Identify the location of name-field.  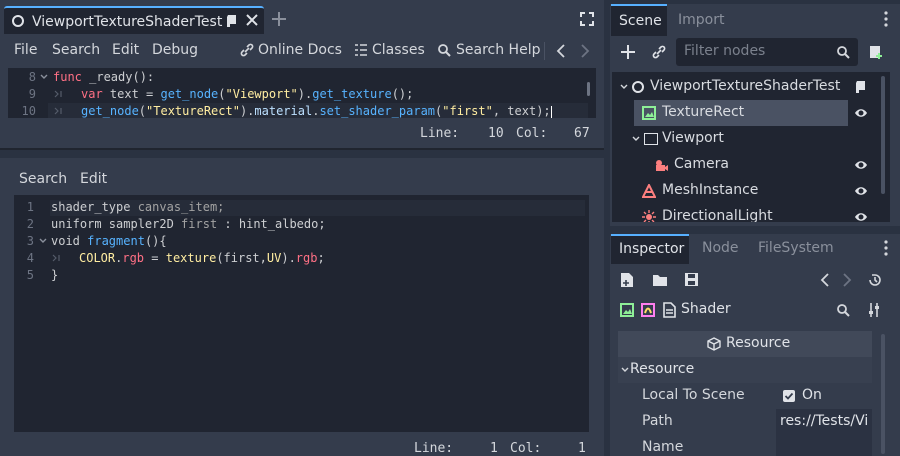
(824, 445).